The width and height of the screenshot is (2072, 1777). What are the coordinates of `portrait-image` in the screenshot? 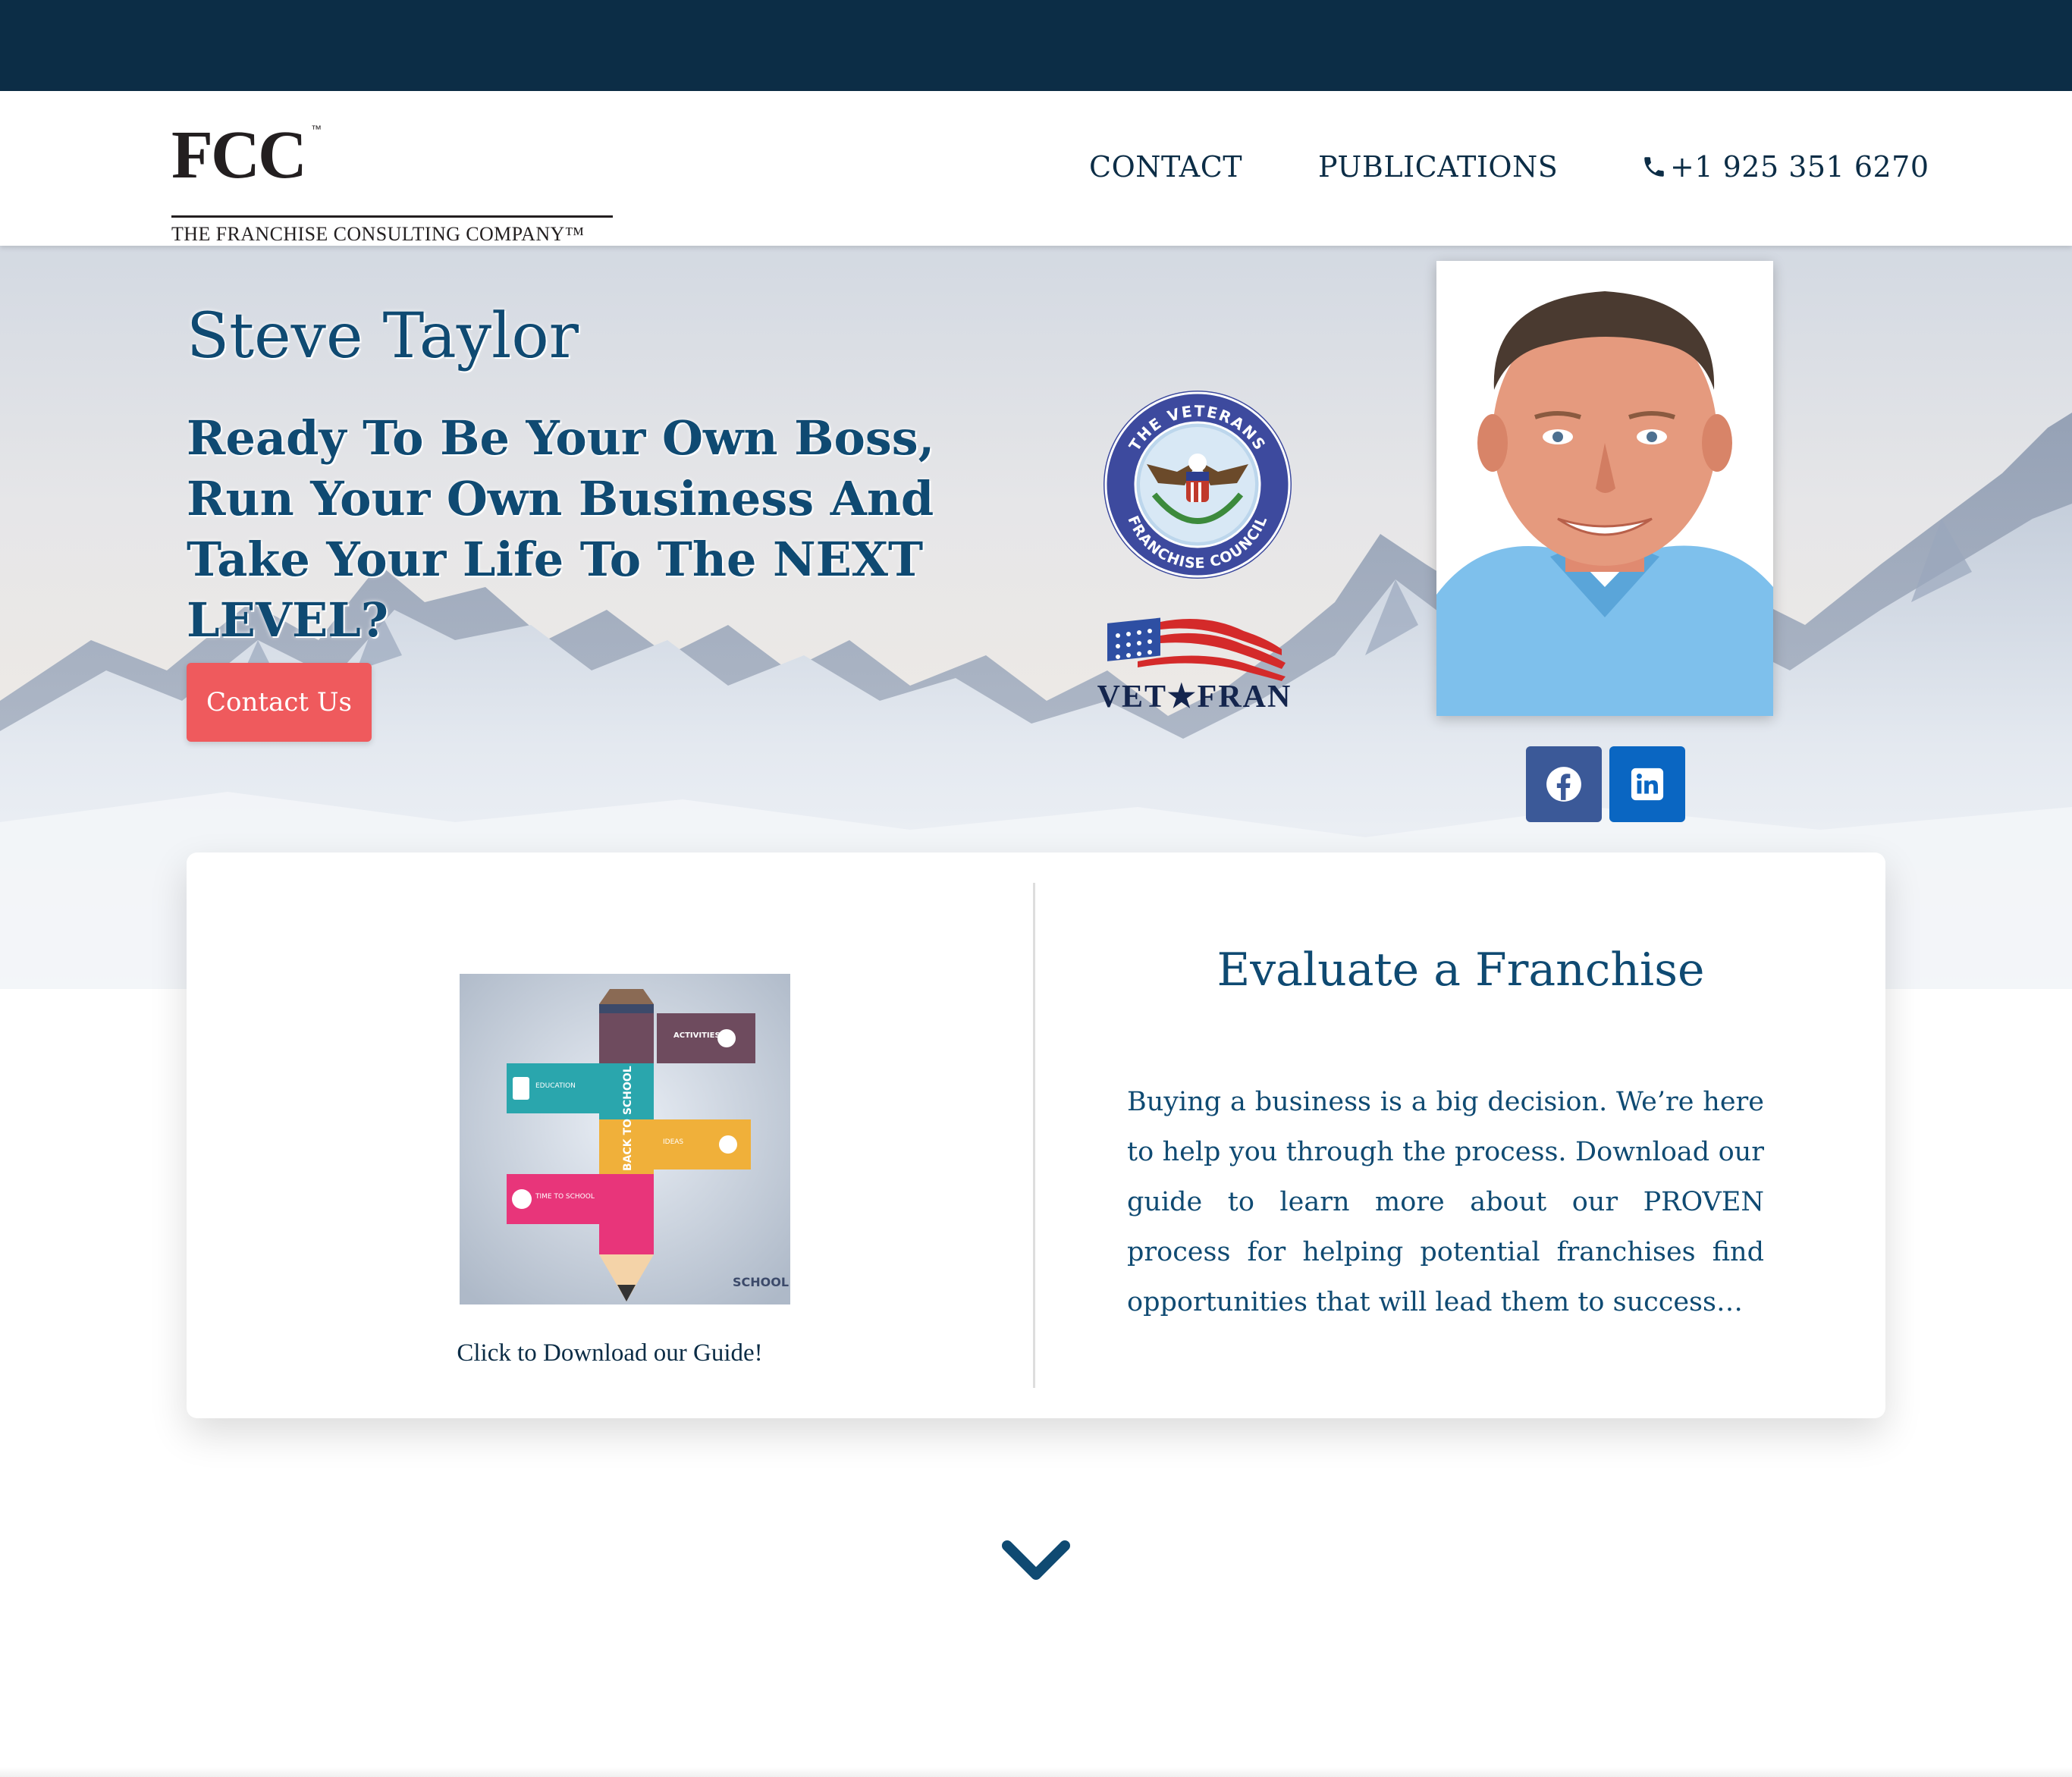 It's located at (1604, 488).